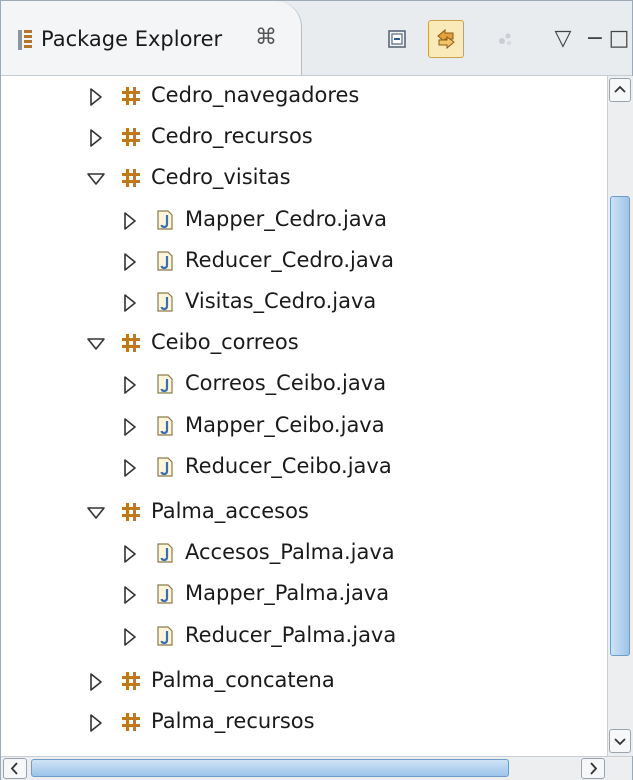 The image size is (633, 780). Describe the element at coordinates (291, 634) in the screenshot. I see `tree-item-label: Reducer_Palma.java` at that location.